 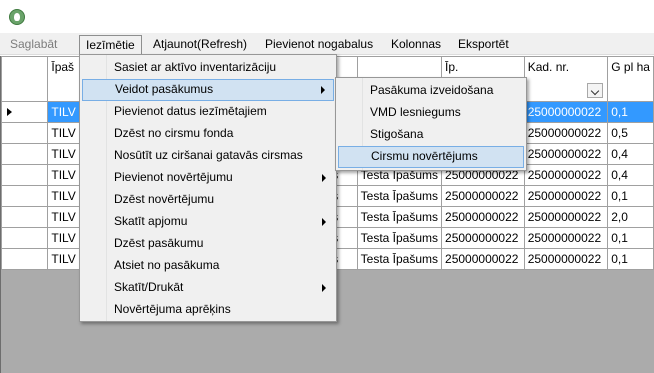 What do you see at coordinates (327, 16) in the screenshot?
I see `title-bar` at bounding box center [327, 16].